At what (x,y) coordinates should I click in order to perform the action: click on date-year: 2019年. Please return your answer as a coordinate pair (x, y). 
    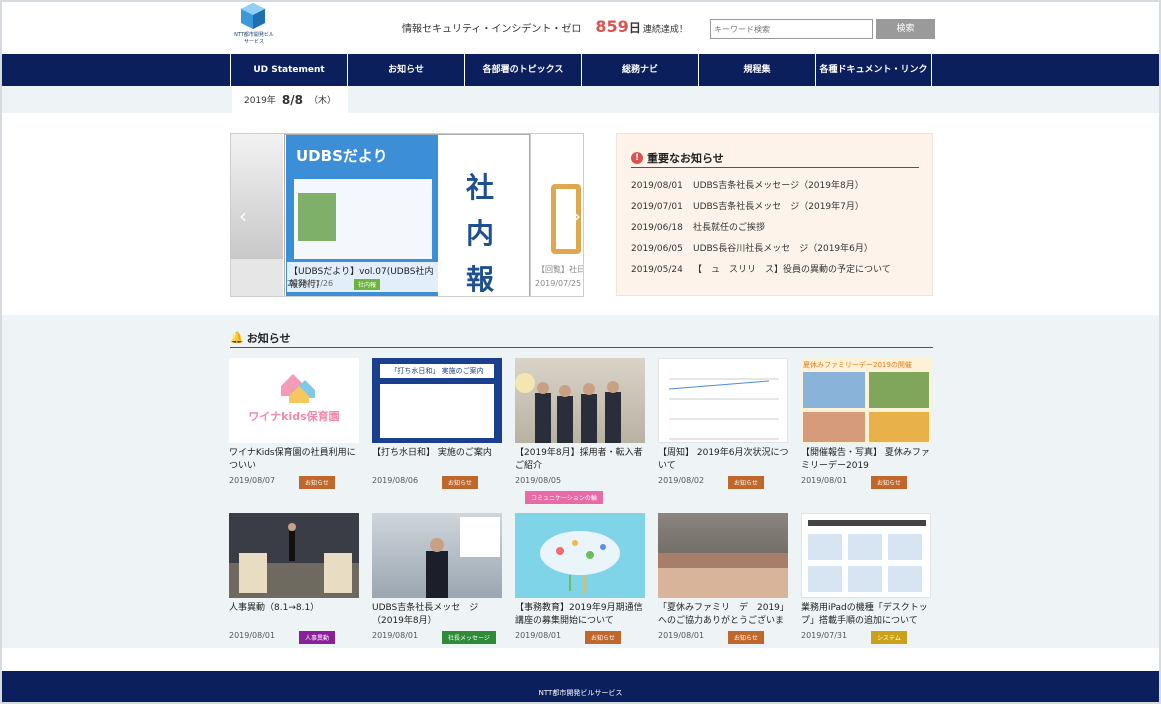
    Looking at the image, I should click on (259, 101).